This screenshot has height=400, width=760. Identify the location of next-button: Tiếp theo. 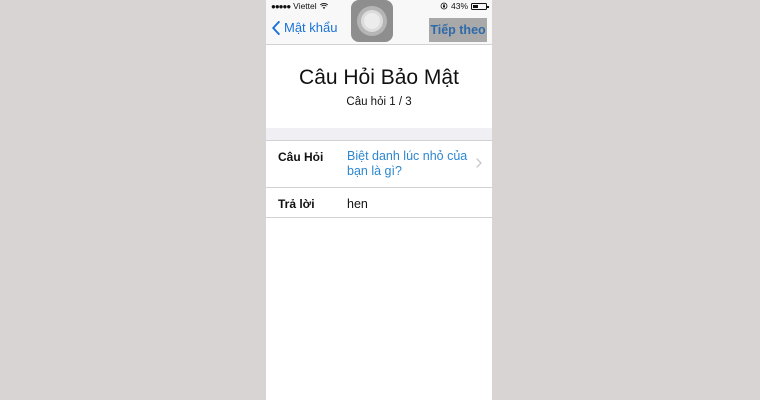
(458, 30).